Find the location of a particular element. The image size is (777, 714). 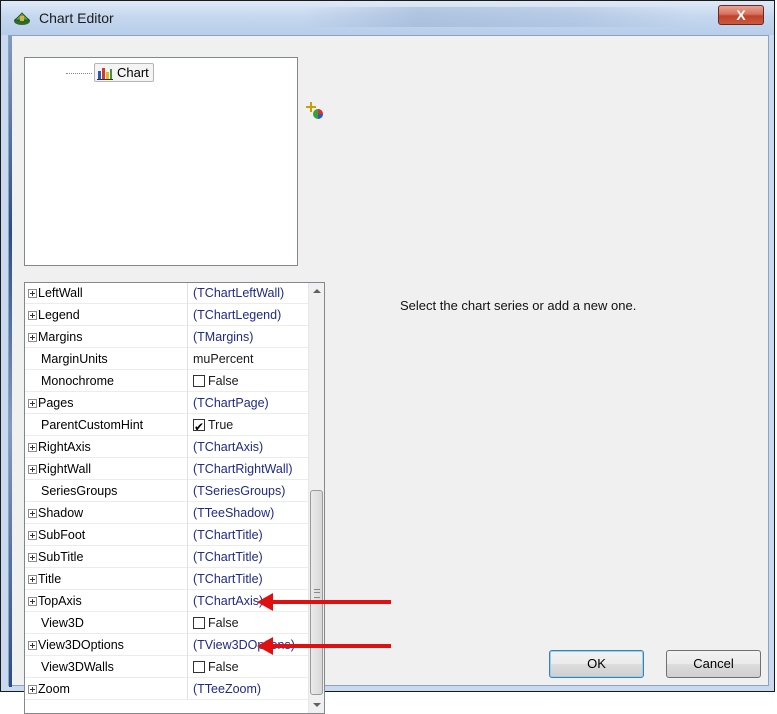

property-row: SeriesGroups (TSeriesGroups) is located at coordinates (167, 491).